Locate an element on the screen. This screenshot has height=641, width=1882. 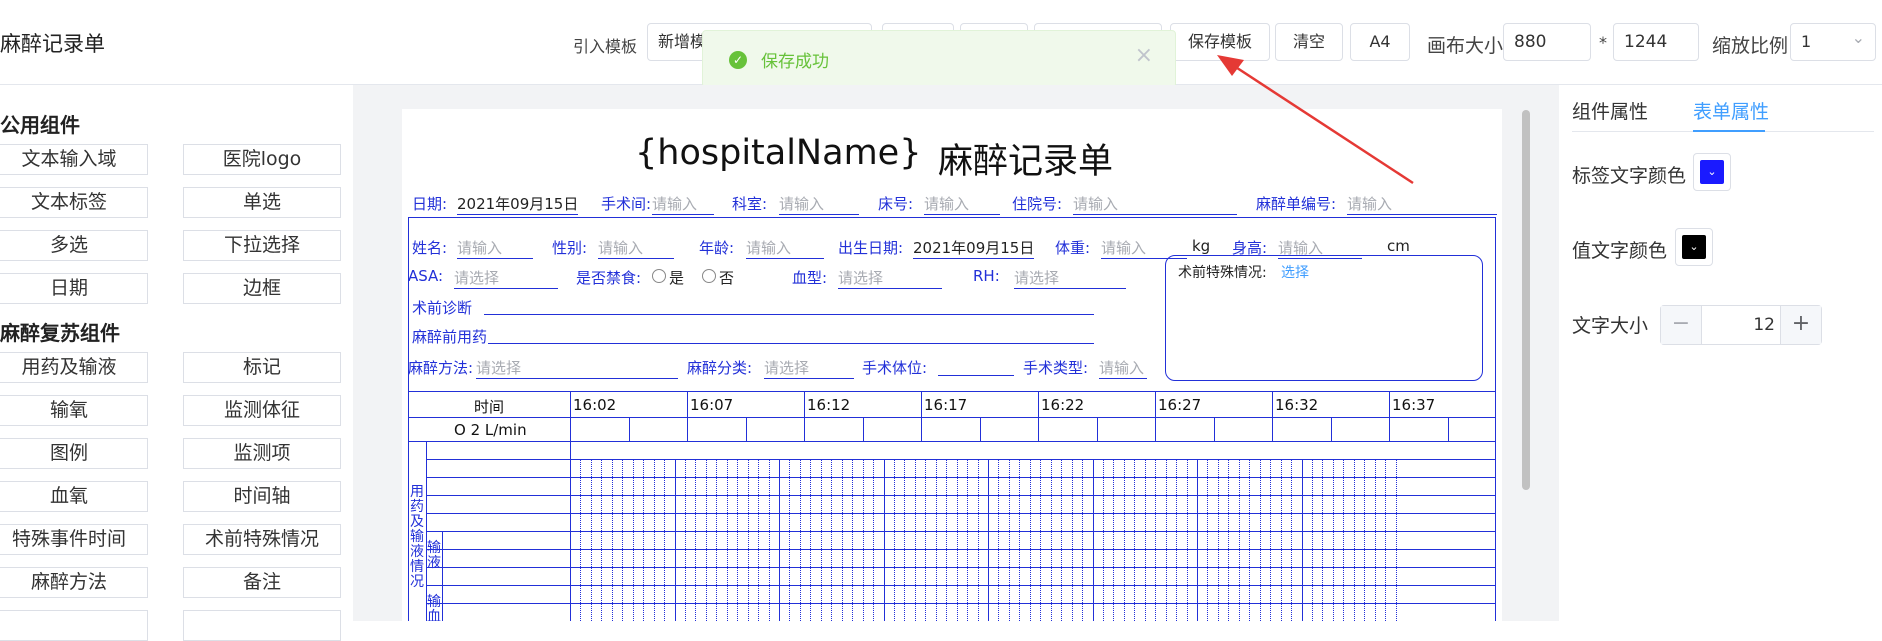
component-anesthesia-method: 麻醉方法 is located at coordinates (74, 582).